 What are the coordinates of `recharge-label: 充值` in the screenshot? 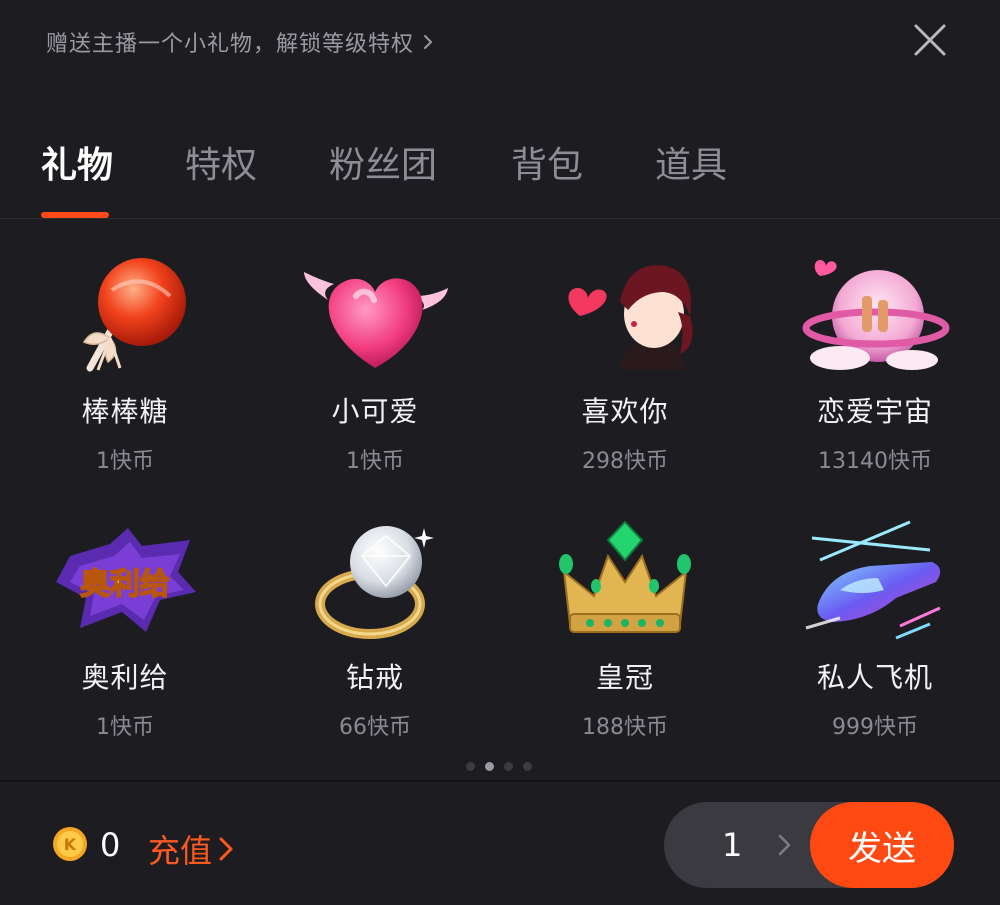 It's located at (180, 851).